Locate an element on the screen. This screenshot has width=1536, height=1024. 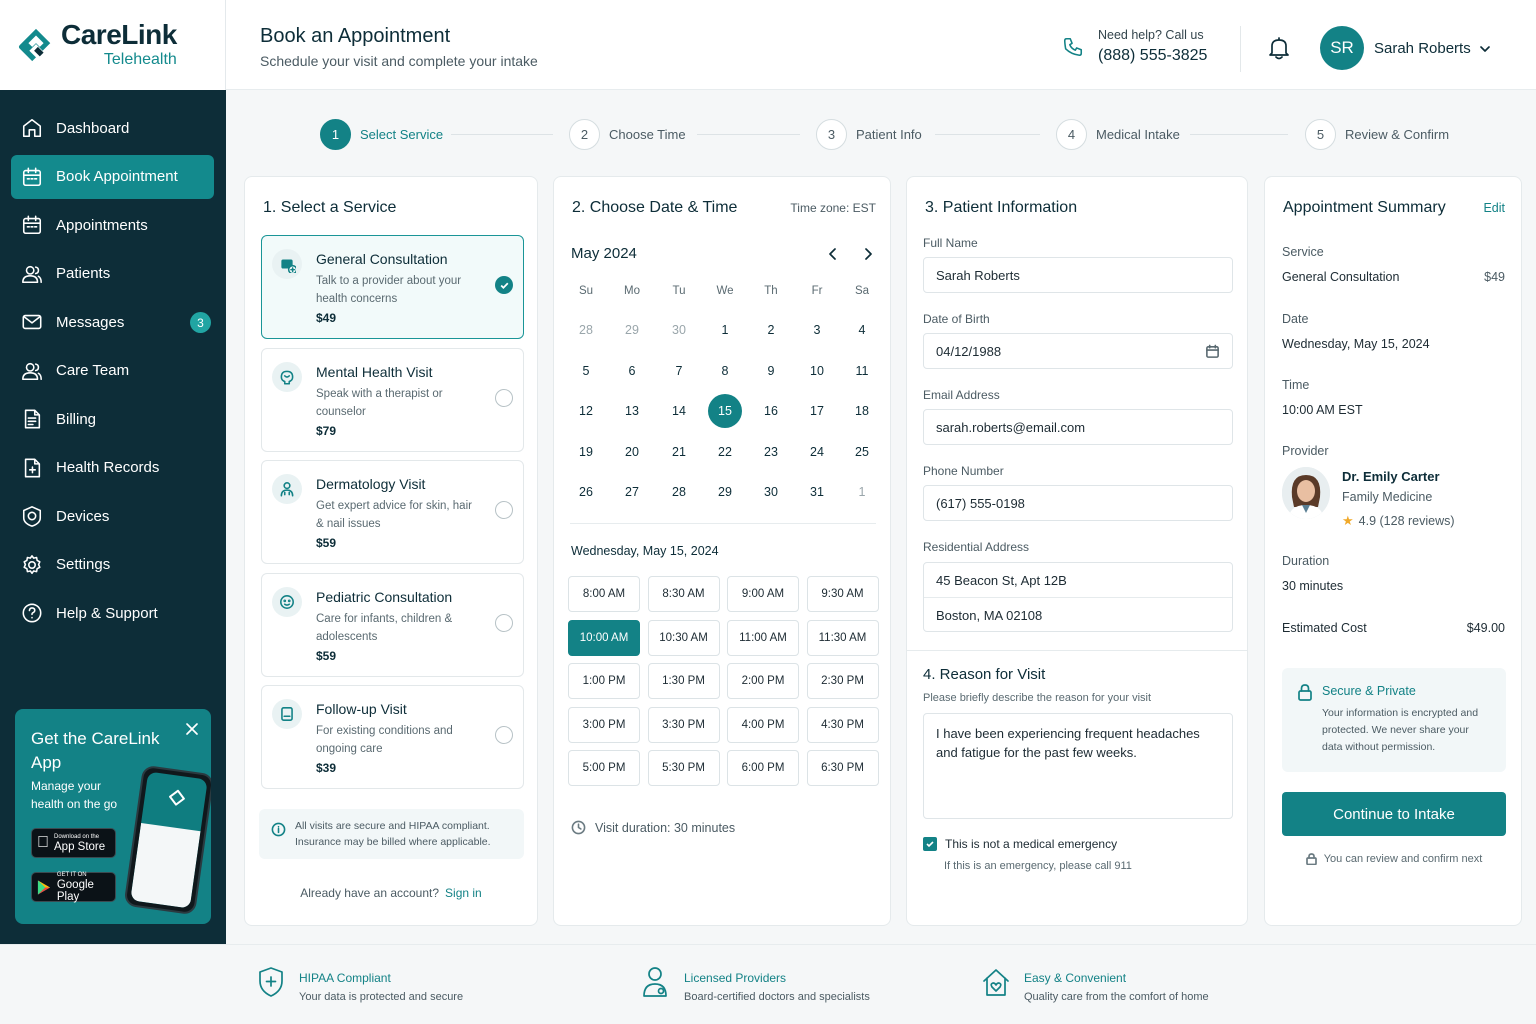
sidebar-item-devices: Devices is located at coordinates (112, 516).